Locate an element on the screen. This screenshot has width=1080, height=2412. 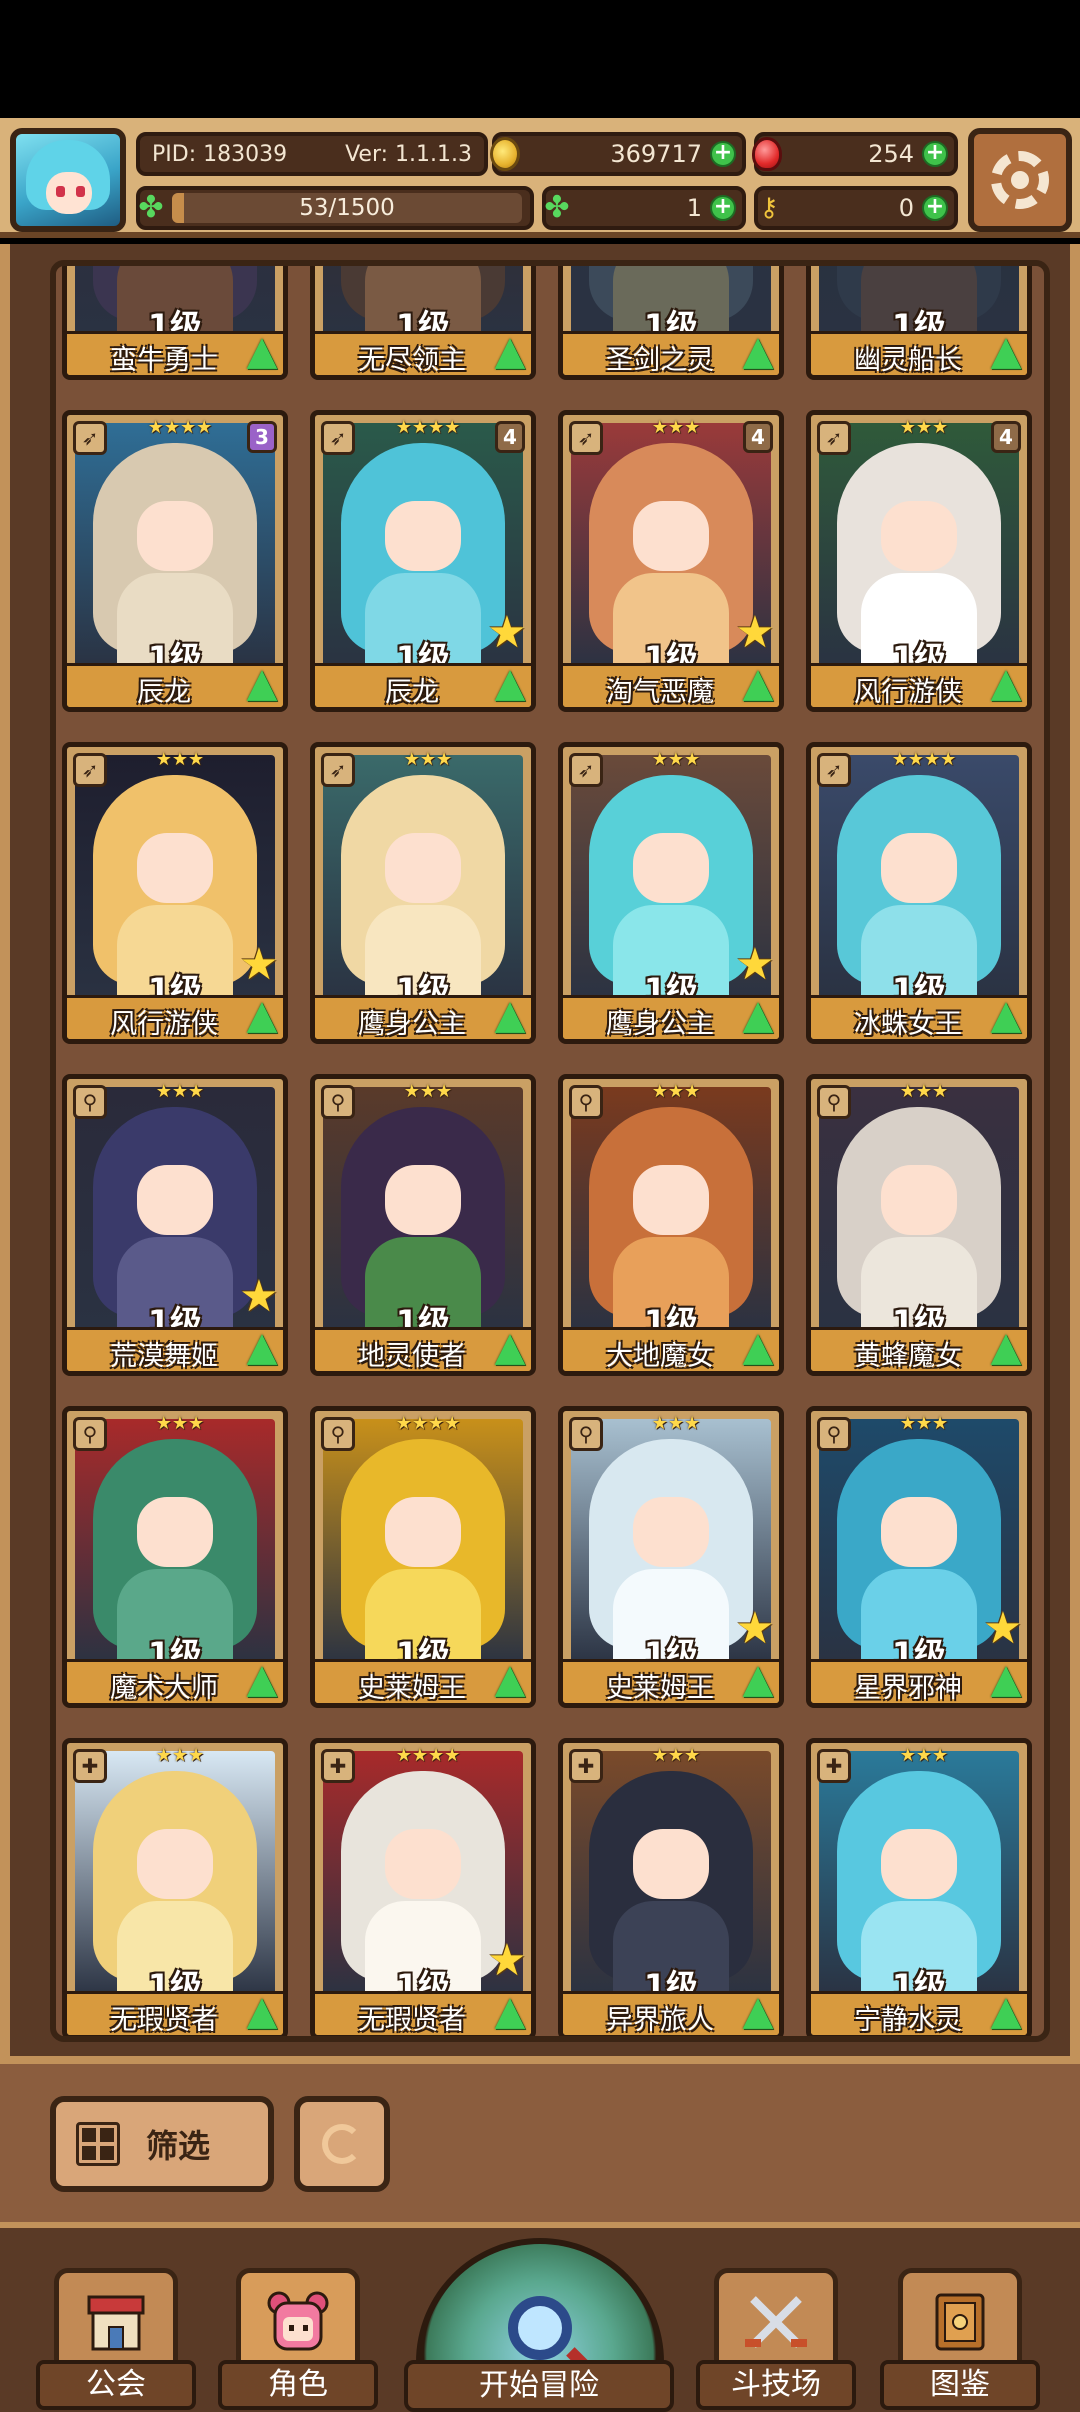
key-value: 0 is located at coordinates (906, 208).